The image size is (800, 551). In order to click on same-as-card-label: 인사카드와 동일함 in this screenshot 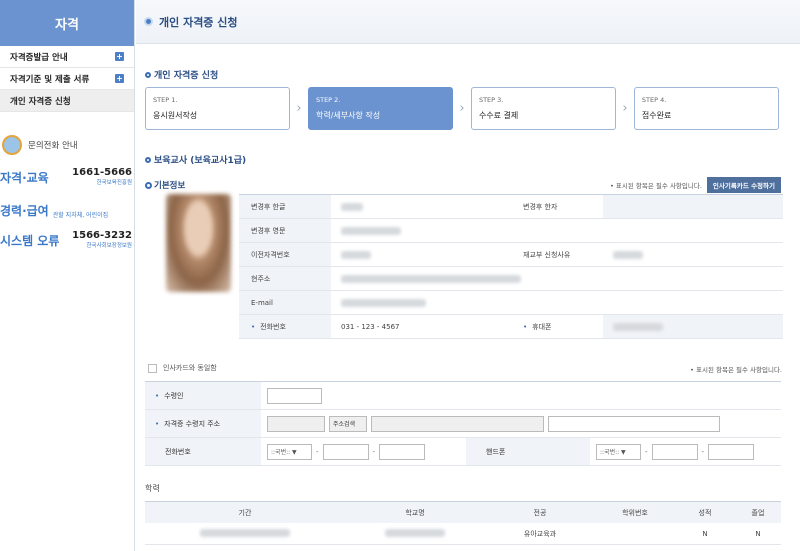, I will do `click(190, 368)`.